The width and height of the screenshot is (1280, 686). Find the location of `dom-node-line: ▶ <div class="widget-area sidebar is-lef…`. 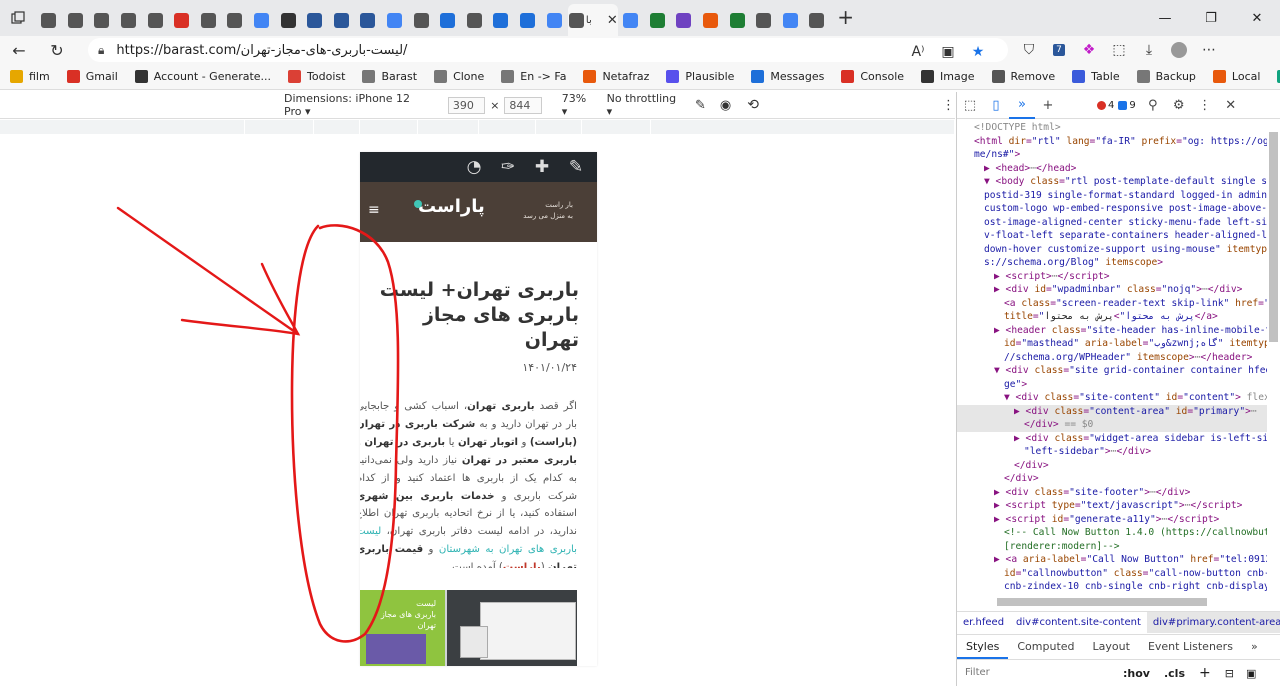

dom-node-line: ▶ <div class="widget-area sidebar is-lef… is located at coordinates (1112, 439).